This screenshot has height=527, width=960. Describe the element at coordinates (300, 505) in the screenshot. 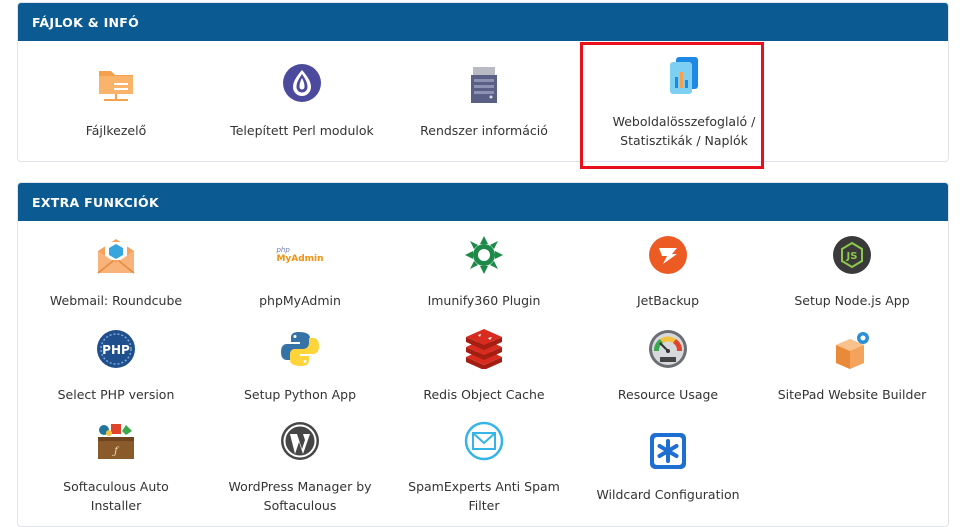

I see `wordpress-manager-label-line2: Softaculous` at that location.